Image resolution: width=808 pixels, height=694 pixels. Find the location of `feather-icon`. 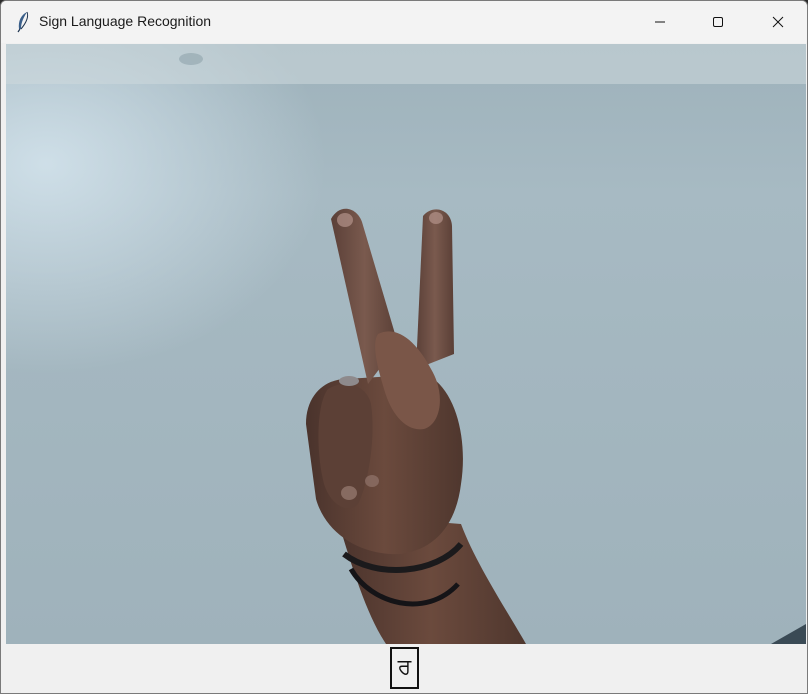

feather-icon is located at coordinates (23, 22).